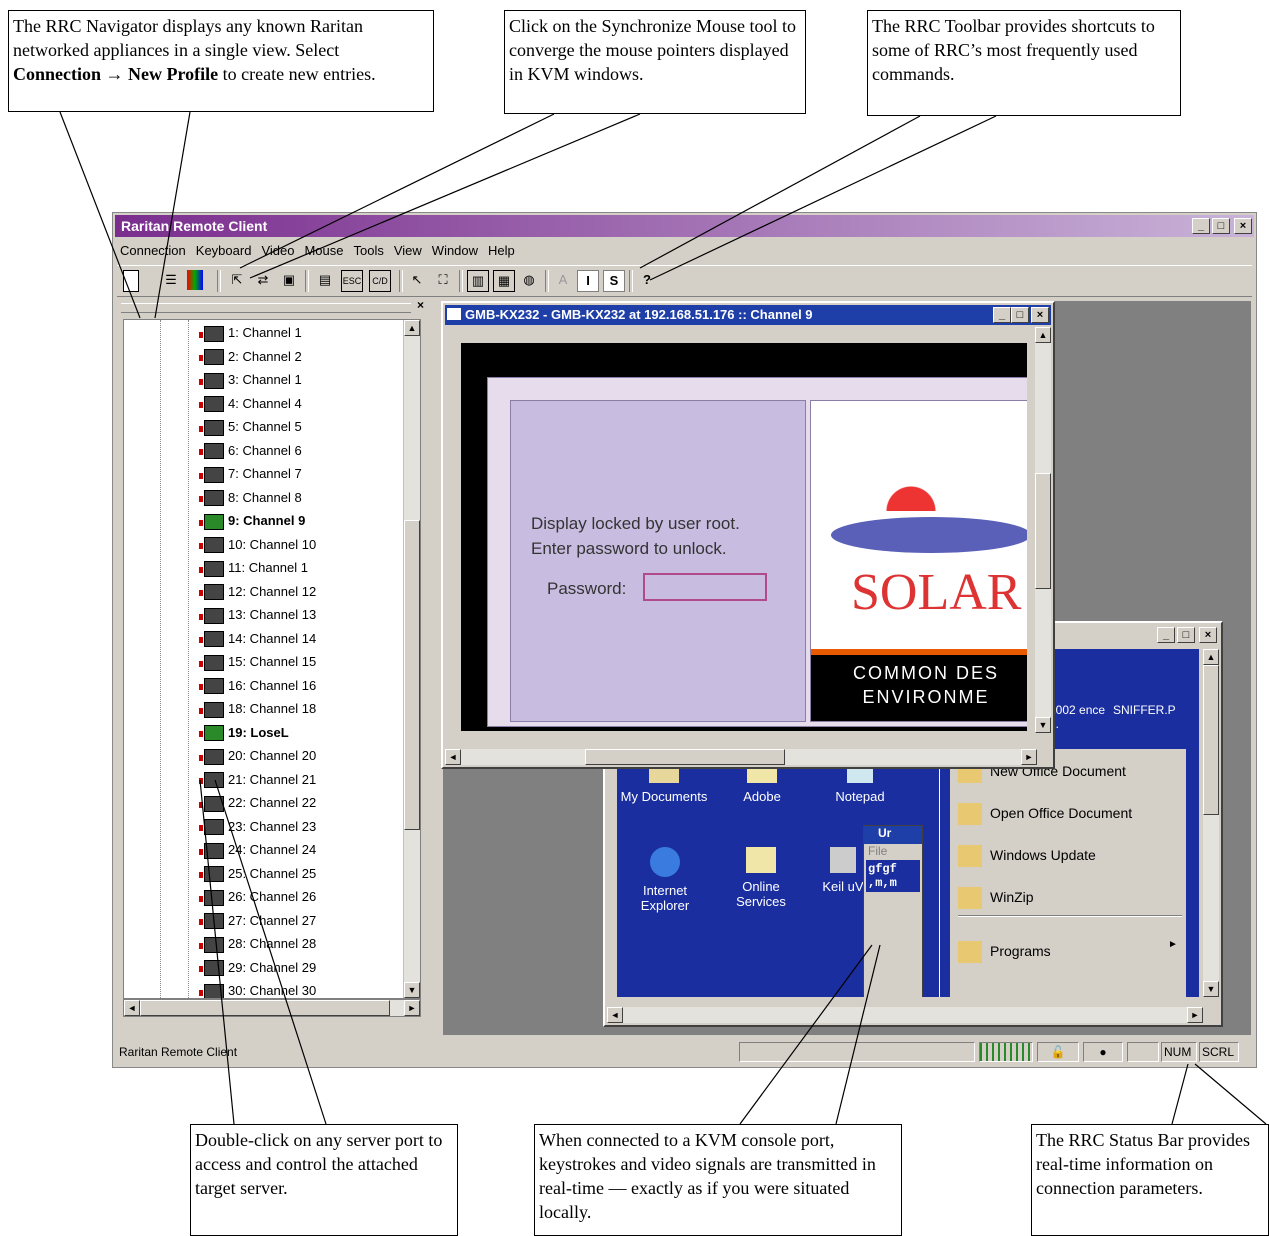 The image size is (1269, 1236). Describe the element at coordinates (257, 827) in the screenshot. I see `tree-item: 23: Channel 23` at that location.